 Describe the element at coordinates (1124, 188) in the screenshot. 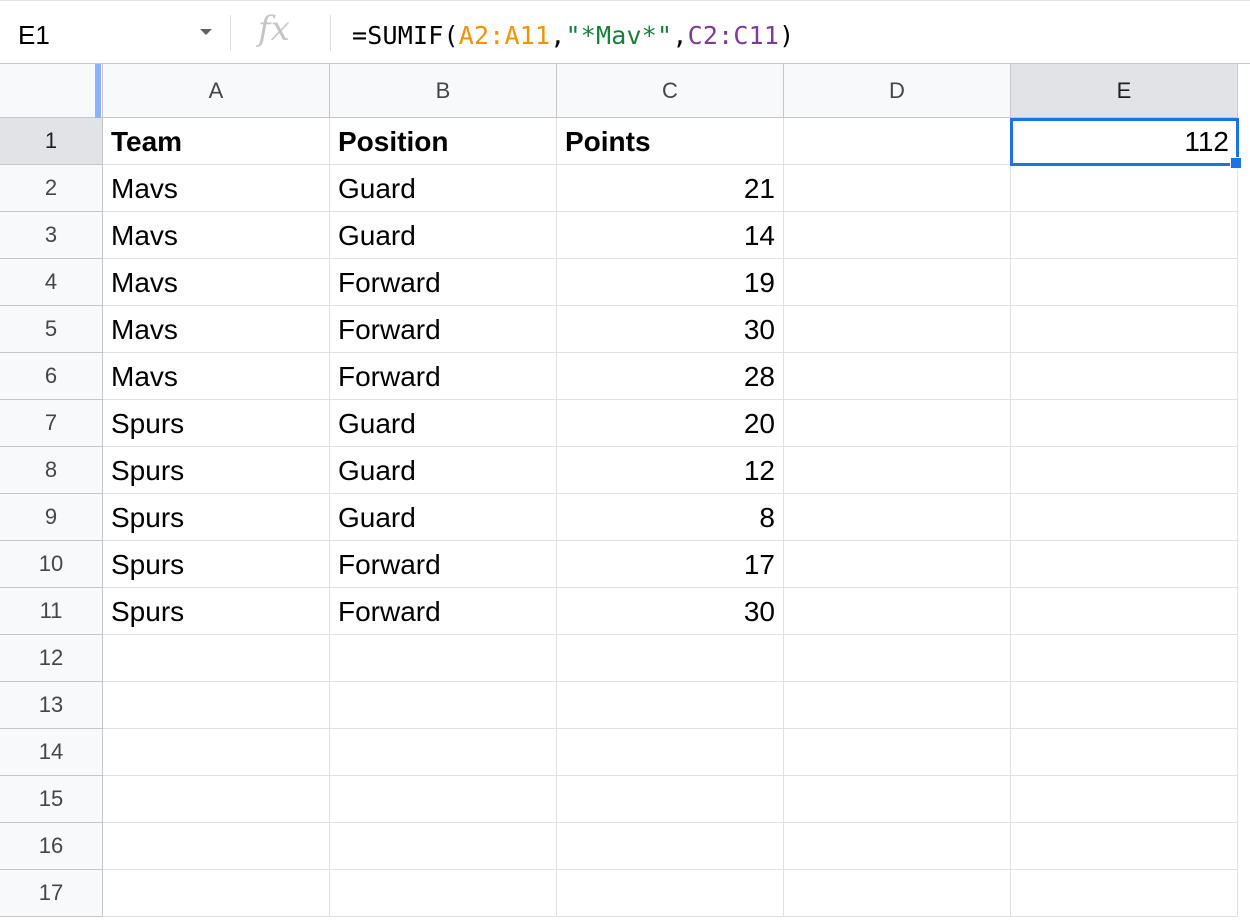

I see `cell-e2` at that location.